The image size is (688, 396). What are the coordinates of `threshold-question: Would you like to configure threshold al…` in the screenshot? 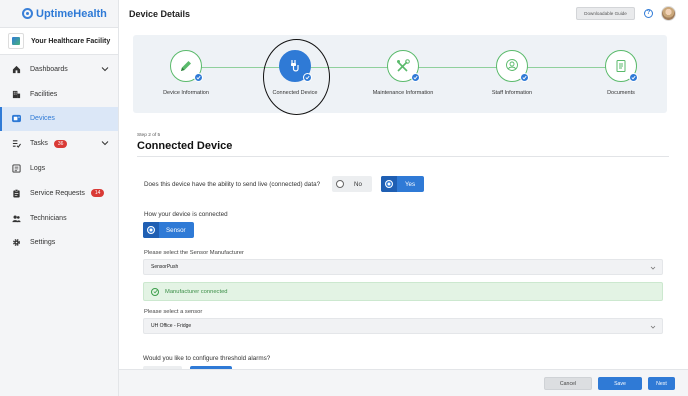 It's located at (207, 358).